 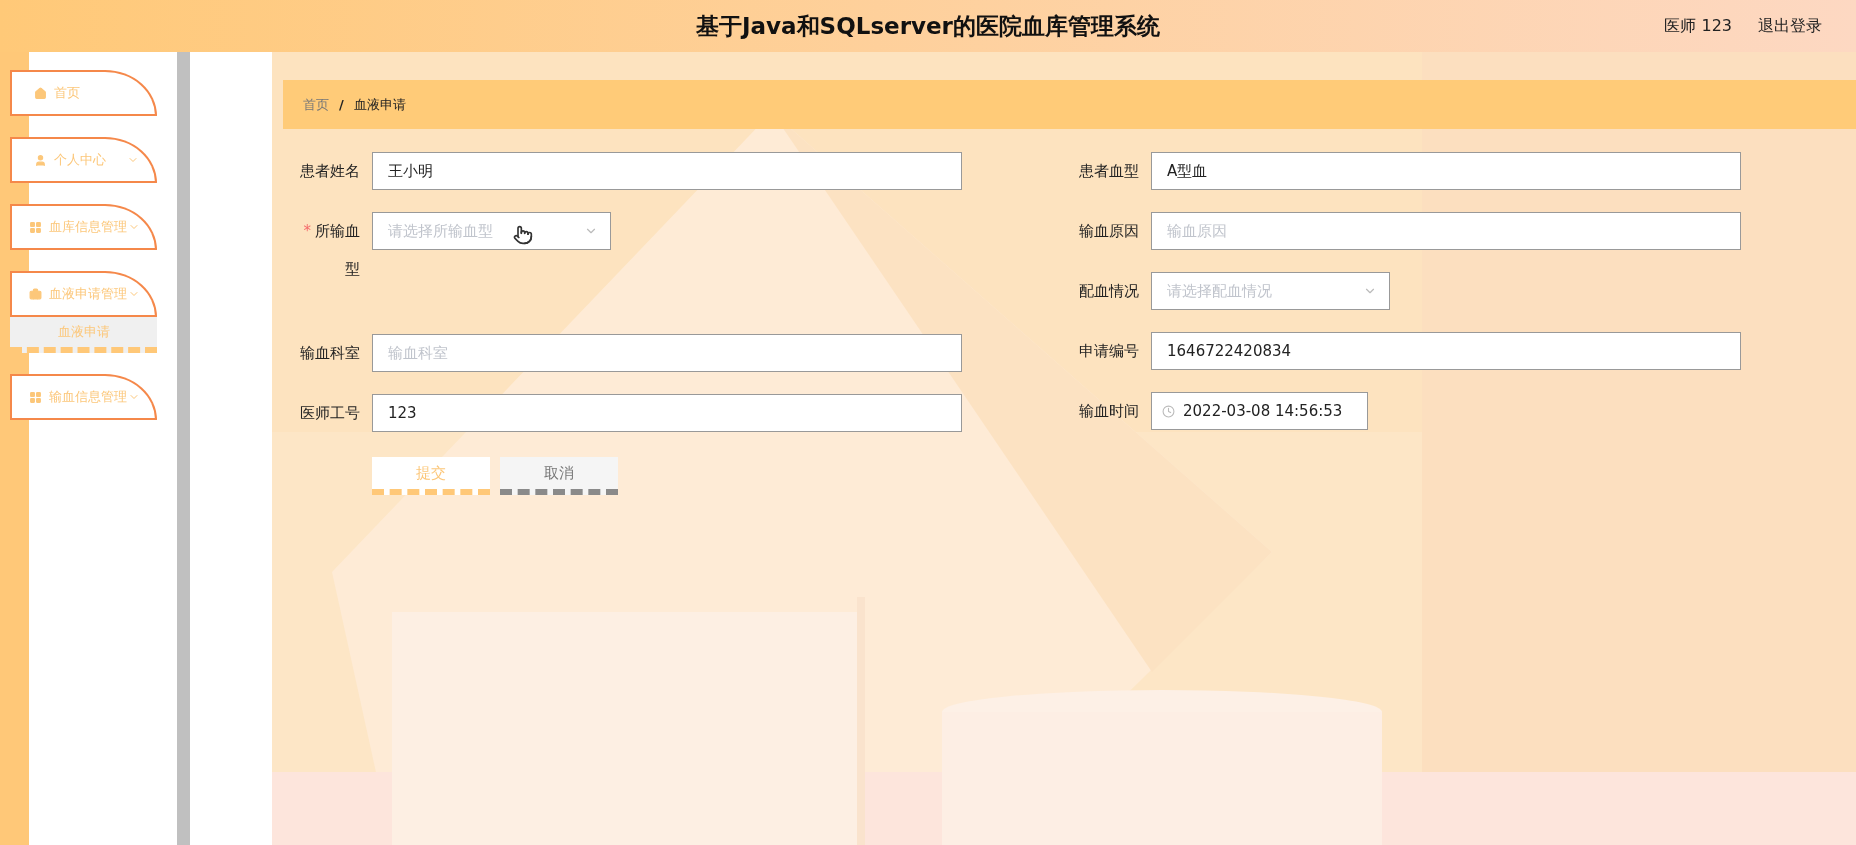 I want to click on cancel-button: 取消, so click(x=559, y=476).